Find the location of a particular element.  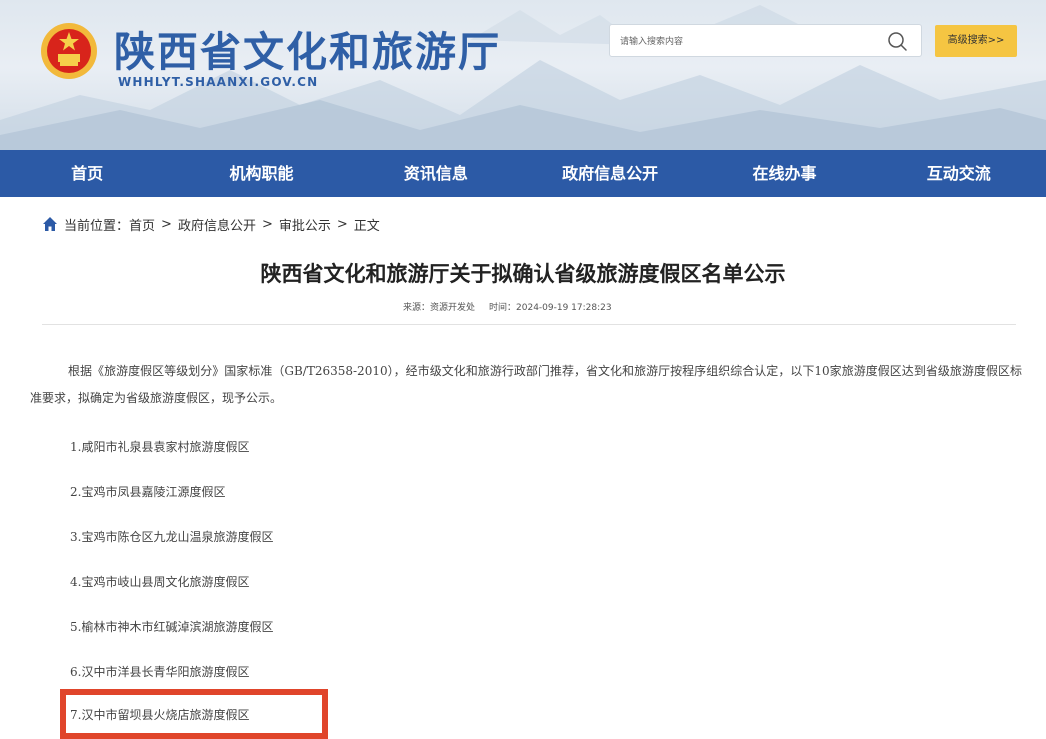

list-item: 5.榆林市神木市红碱淖滨湖旅游度假区 is located at coordinates (172, 627).